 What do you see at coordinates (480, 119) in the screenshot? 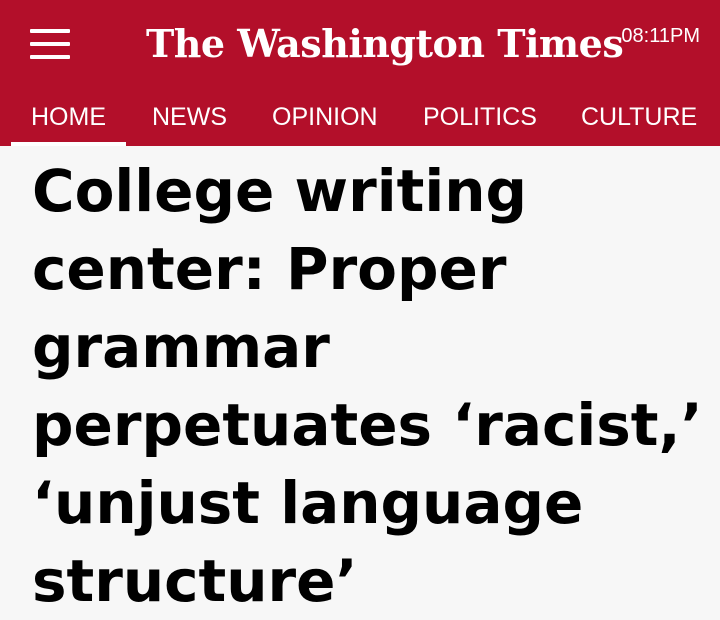
I see `tab-politics: POLITICS` at bounding box center [480, 119].